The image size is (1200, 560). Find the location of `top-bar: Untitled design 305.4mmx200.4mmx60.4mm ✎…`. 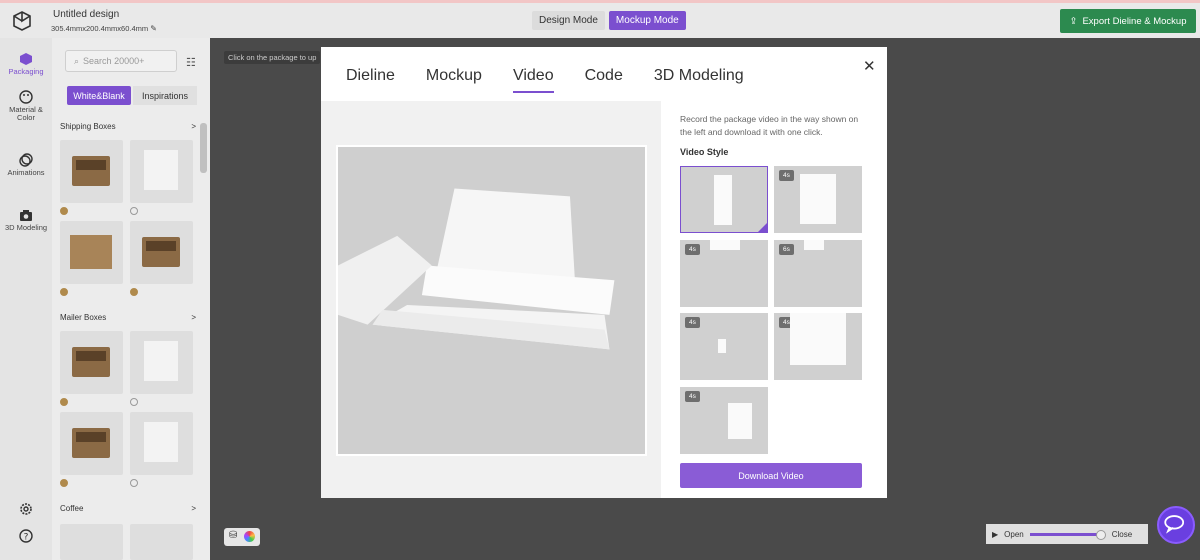

top-bar: Untitled design 305.4mmx200.4mmx60.4mm ✎… is located at coordinates (600, 19).